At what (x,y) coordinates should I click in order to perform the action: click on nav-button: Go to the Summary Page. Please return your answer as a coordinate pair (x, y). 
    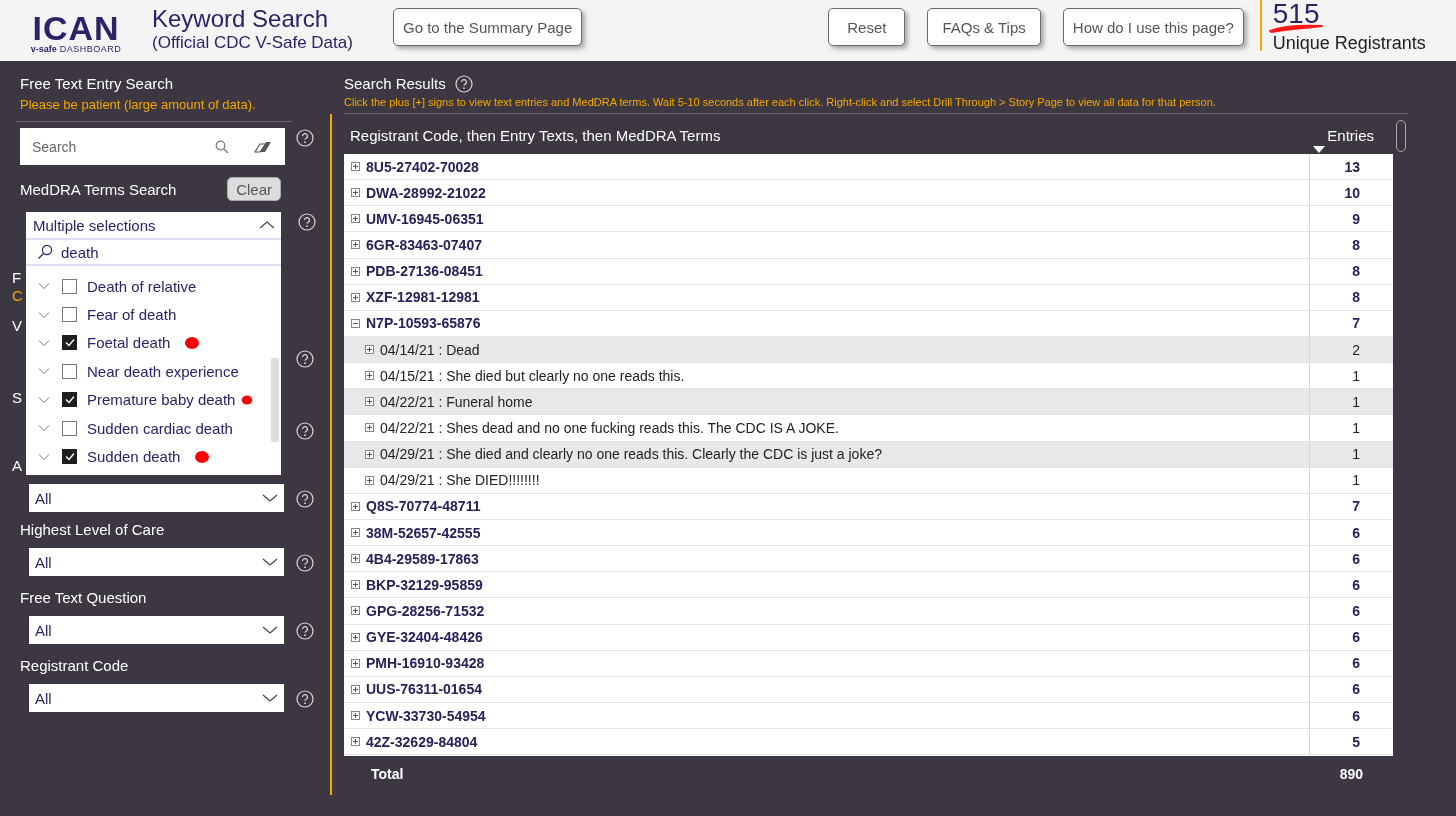
    Looking at the image, I should click on (488, 27).